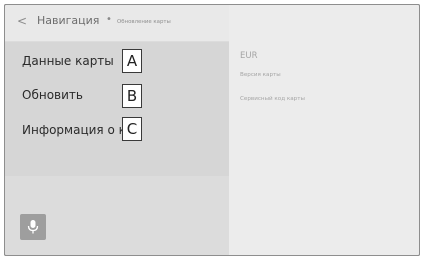 The width and height of the screenshot is (426, 261). What do you see at coordinates (132, 96) in the screenshot?
I see `callout-b: B` at bounding box center [132, 96].